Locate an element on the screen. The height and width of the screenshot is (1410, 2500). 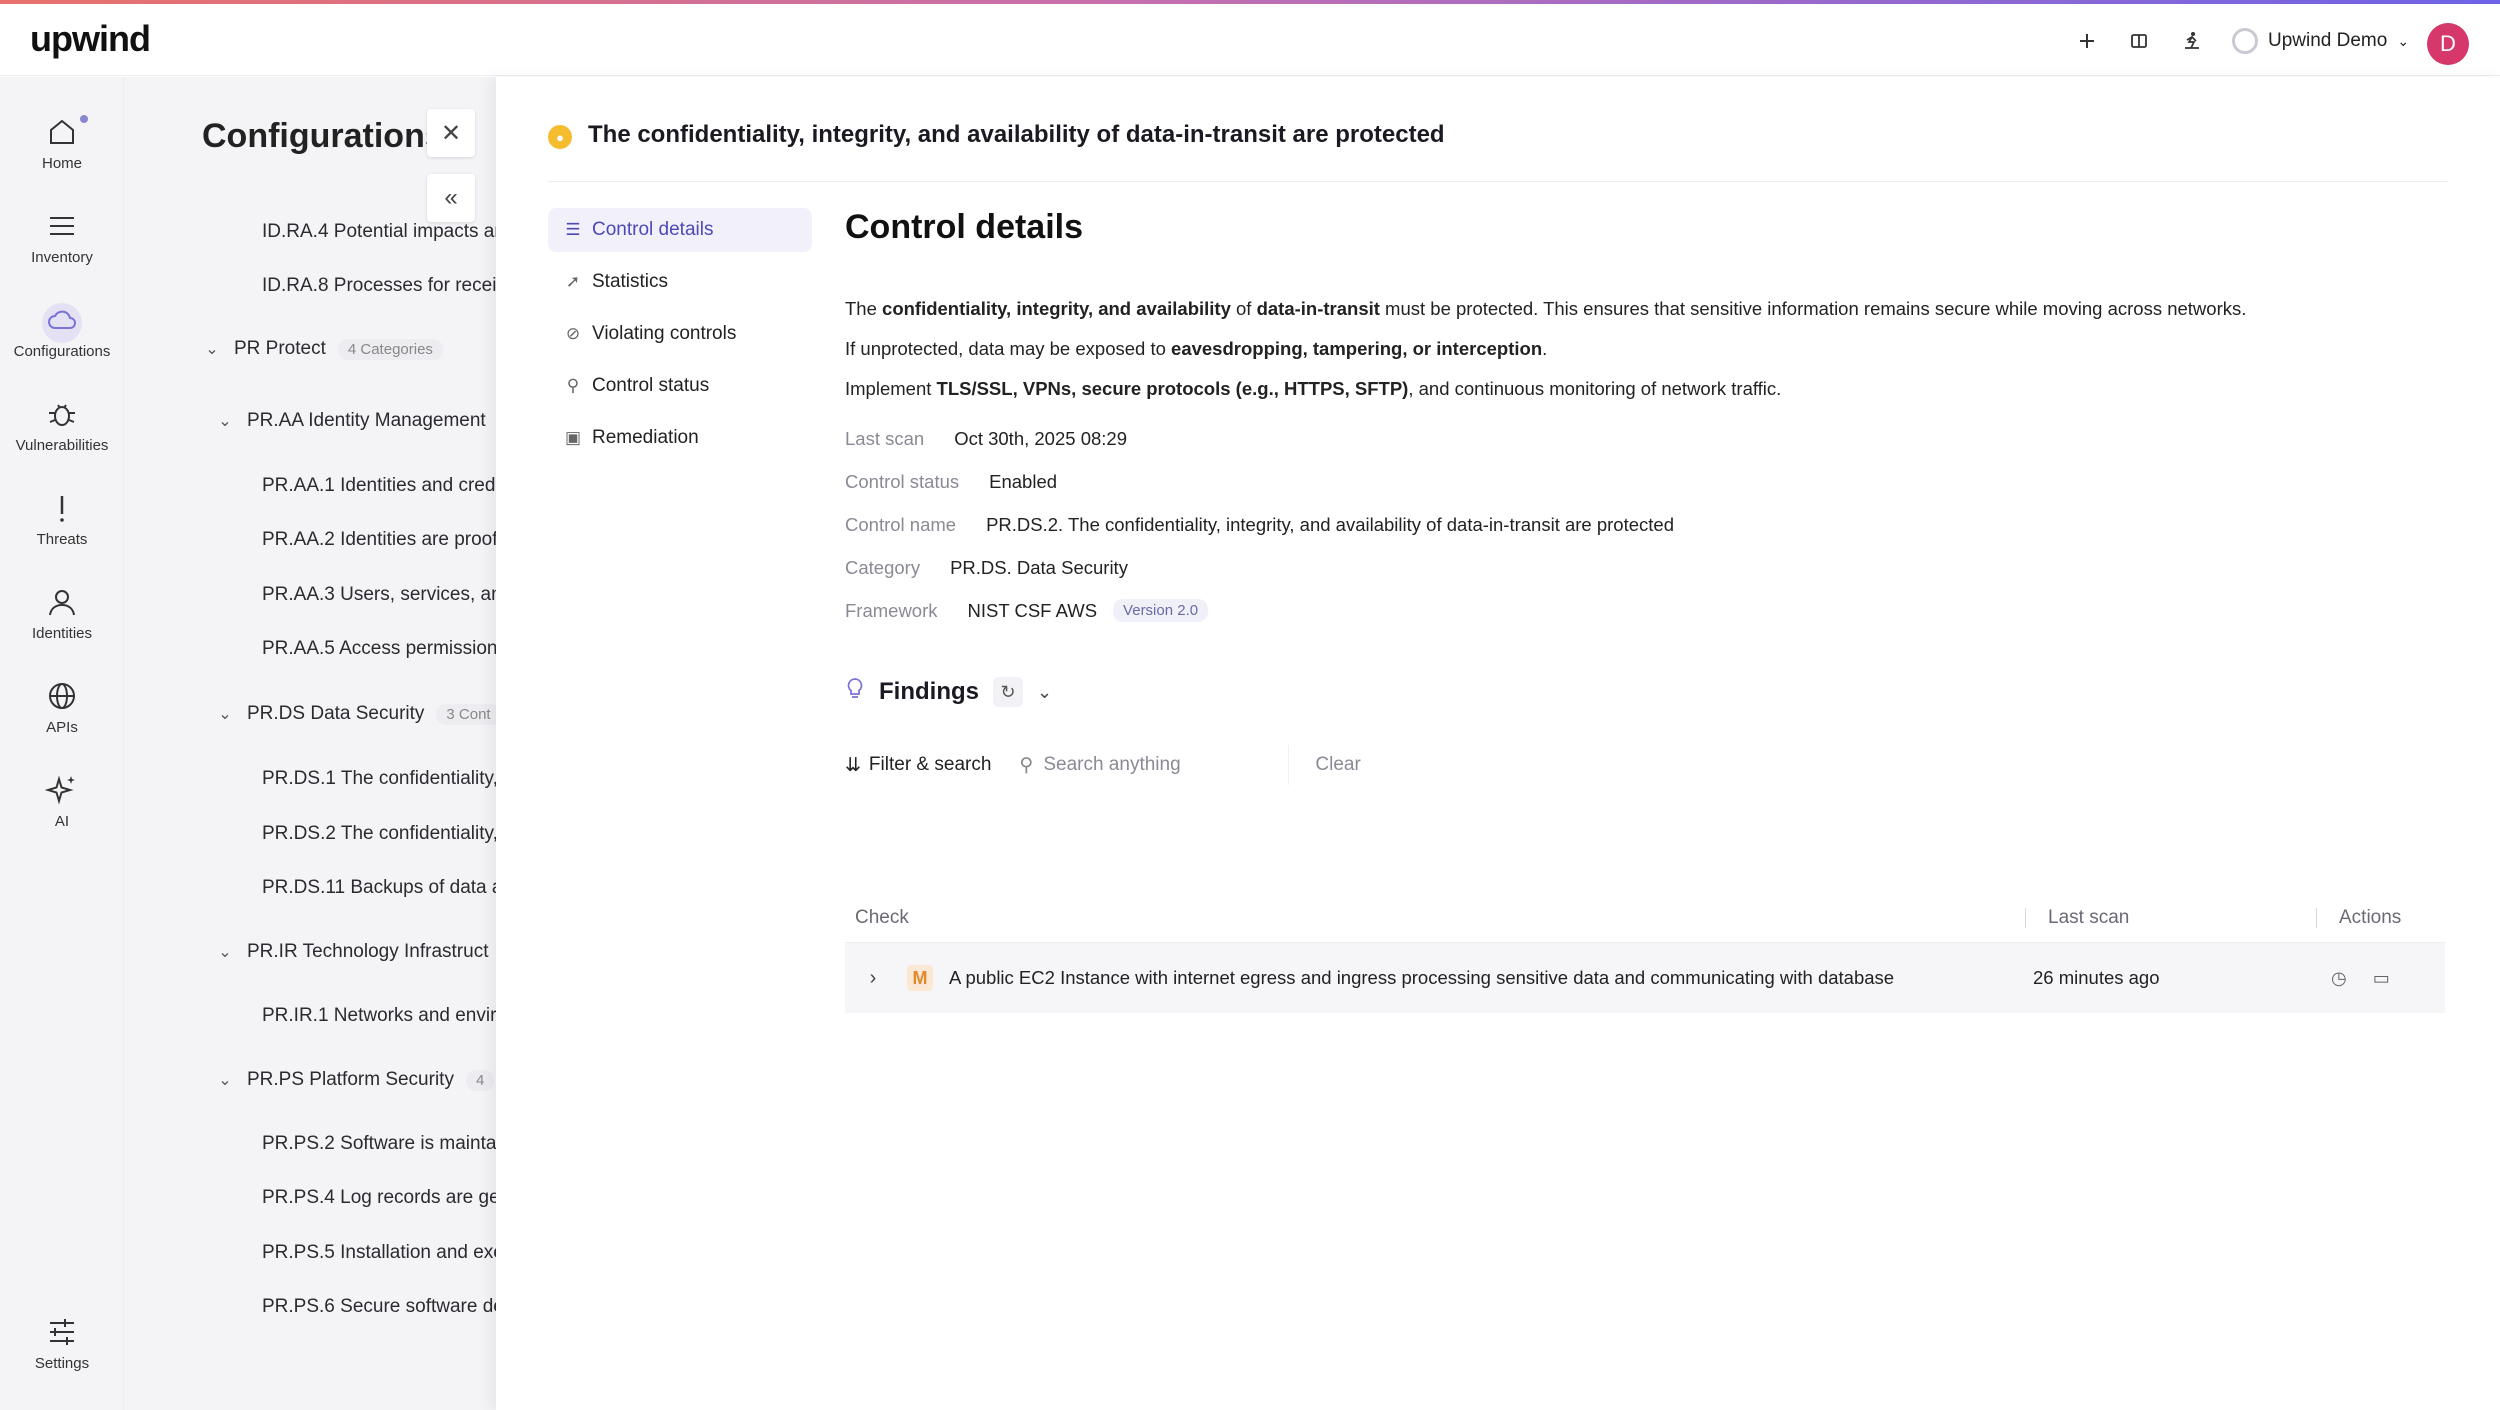
tree-item: PR.PS.5 Installation and exec is located at coordinates (379, 1253).